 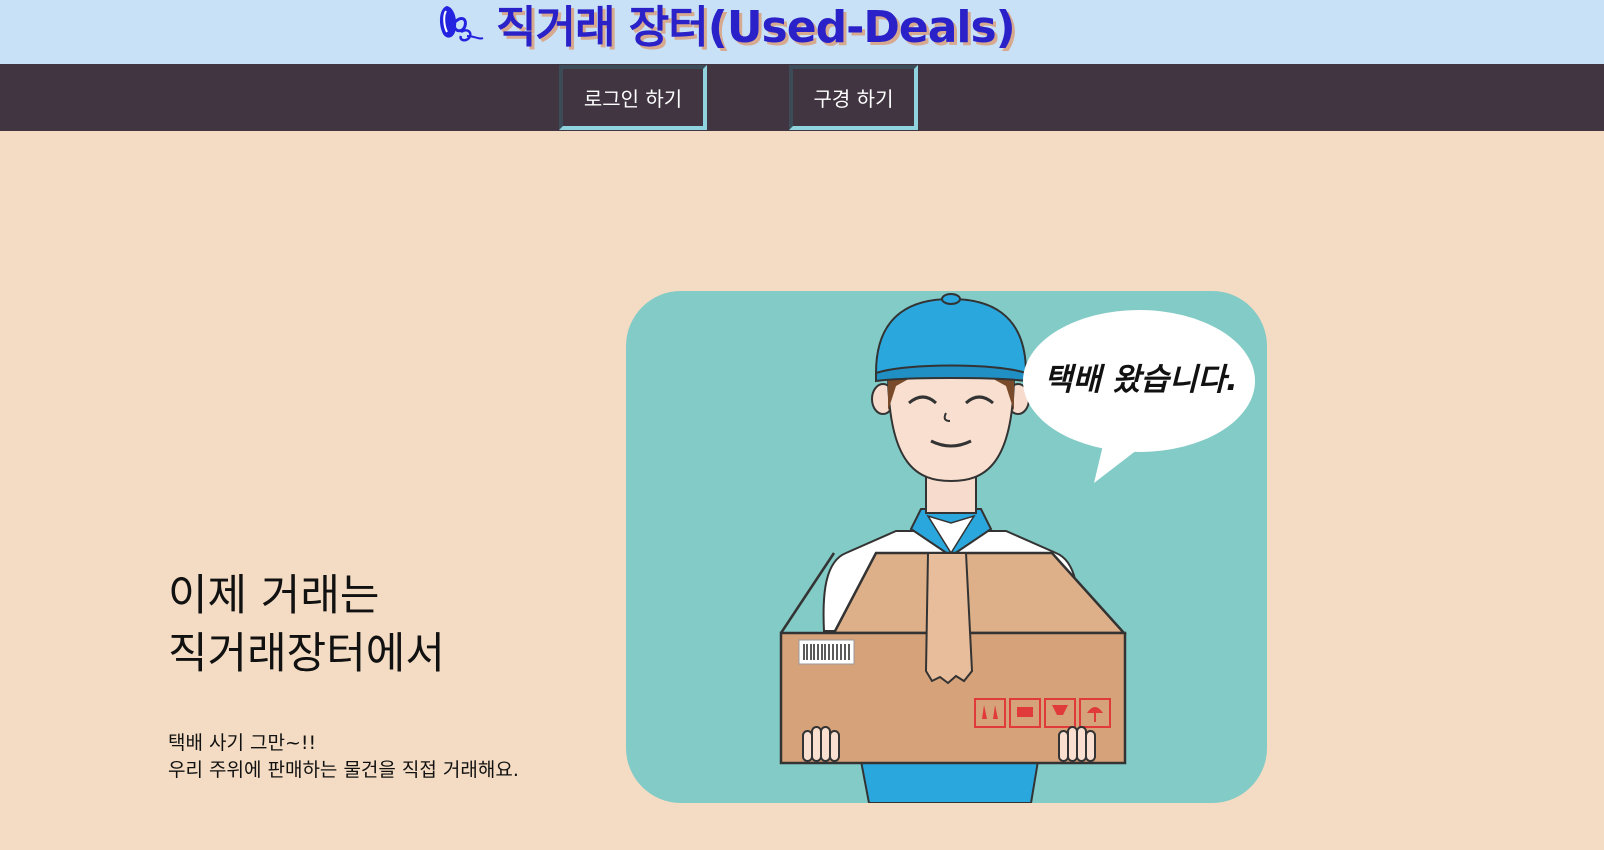 I want to click on main-nav: 로그인 하기 구경 하기, so click(x=802, y=97).